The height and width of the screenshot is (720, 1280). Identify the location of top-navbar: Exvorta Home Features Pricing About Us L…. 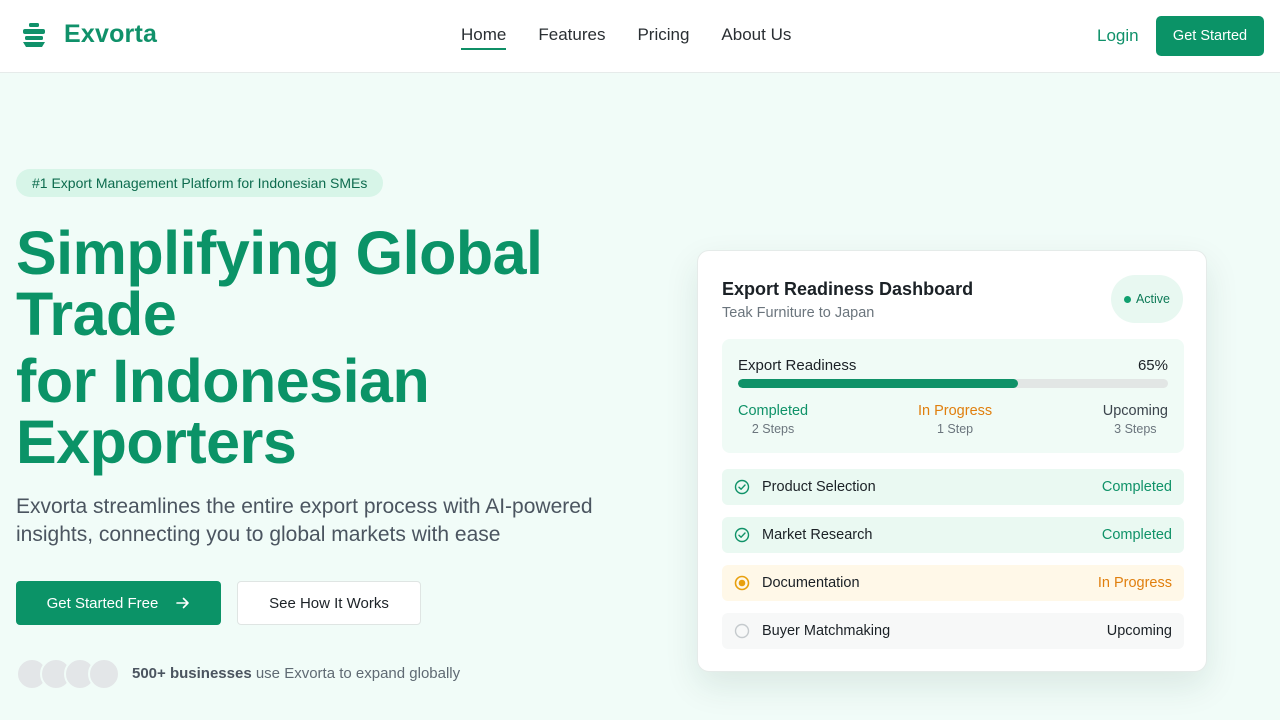
(640, 36).